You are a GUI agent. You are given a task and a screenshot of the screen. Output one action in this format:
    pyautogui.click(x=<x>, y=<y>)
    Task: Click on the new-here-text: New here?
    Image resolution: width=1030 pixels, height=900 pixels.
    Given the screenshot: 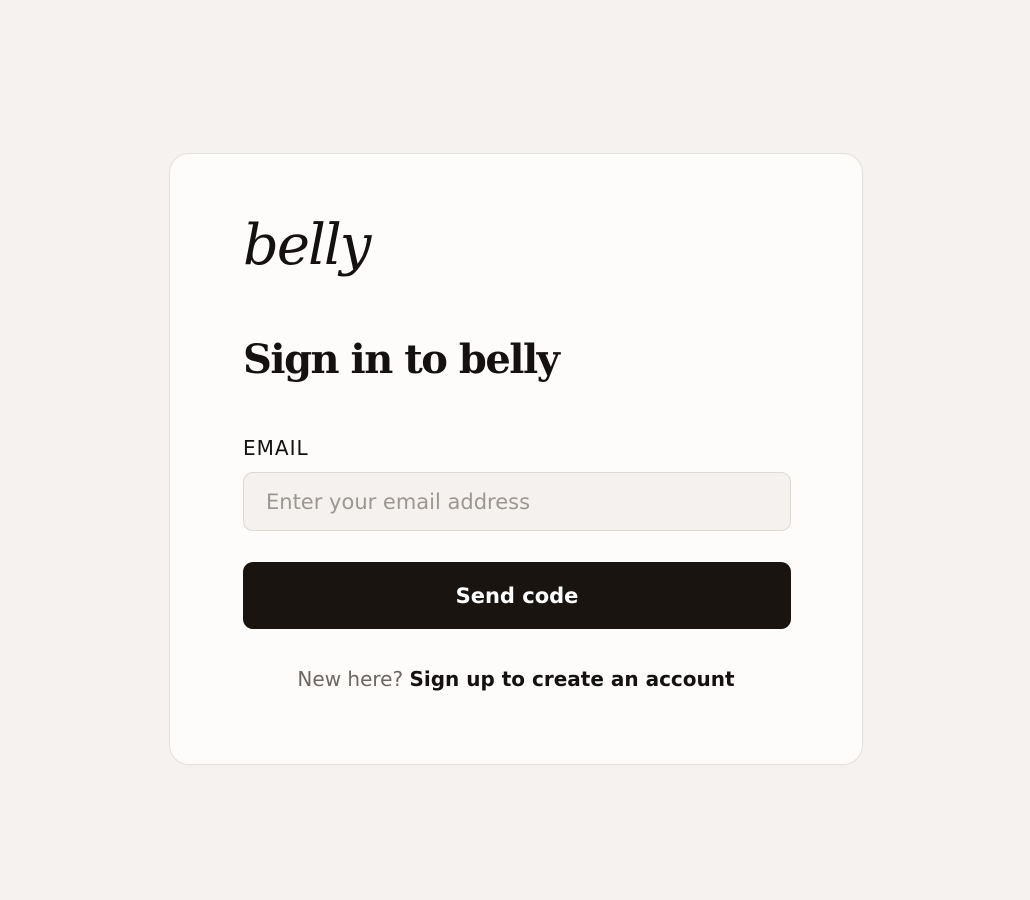 What is the action you would take?
    pyautogui.click(x=350, y=679)
    